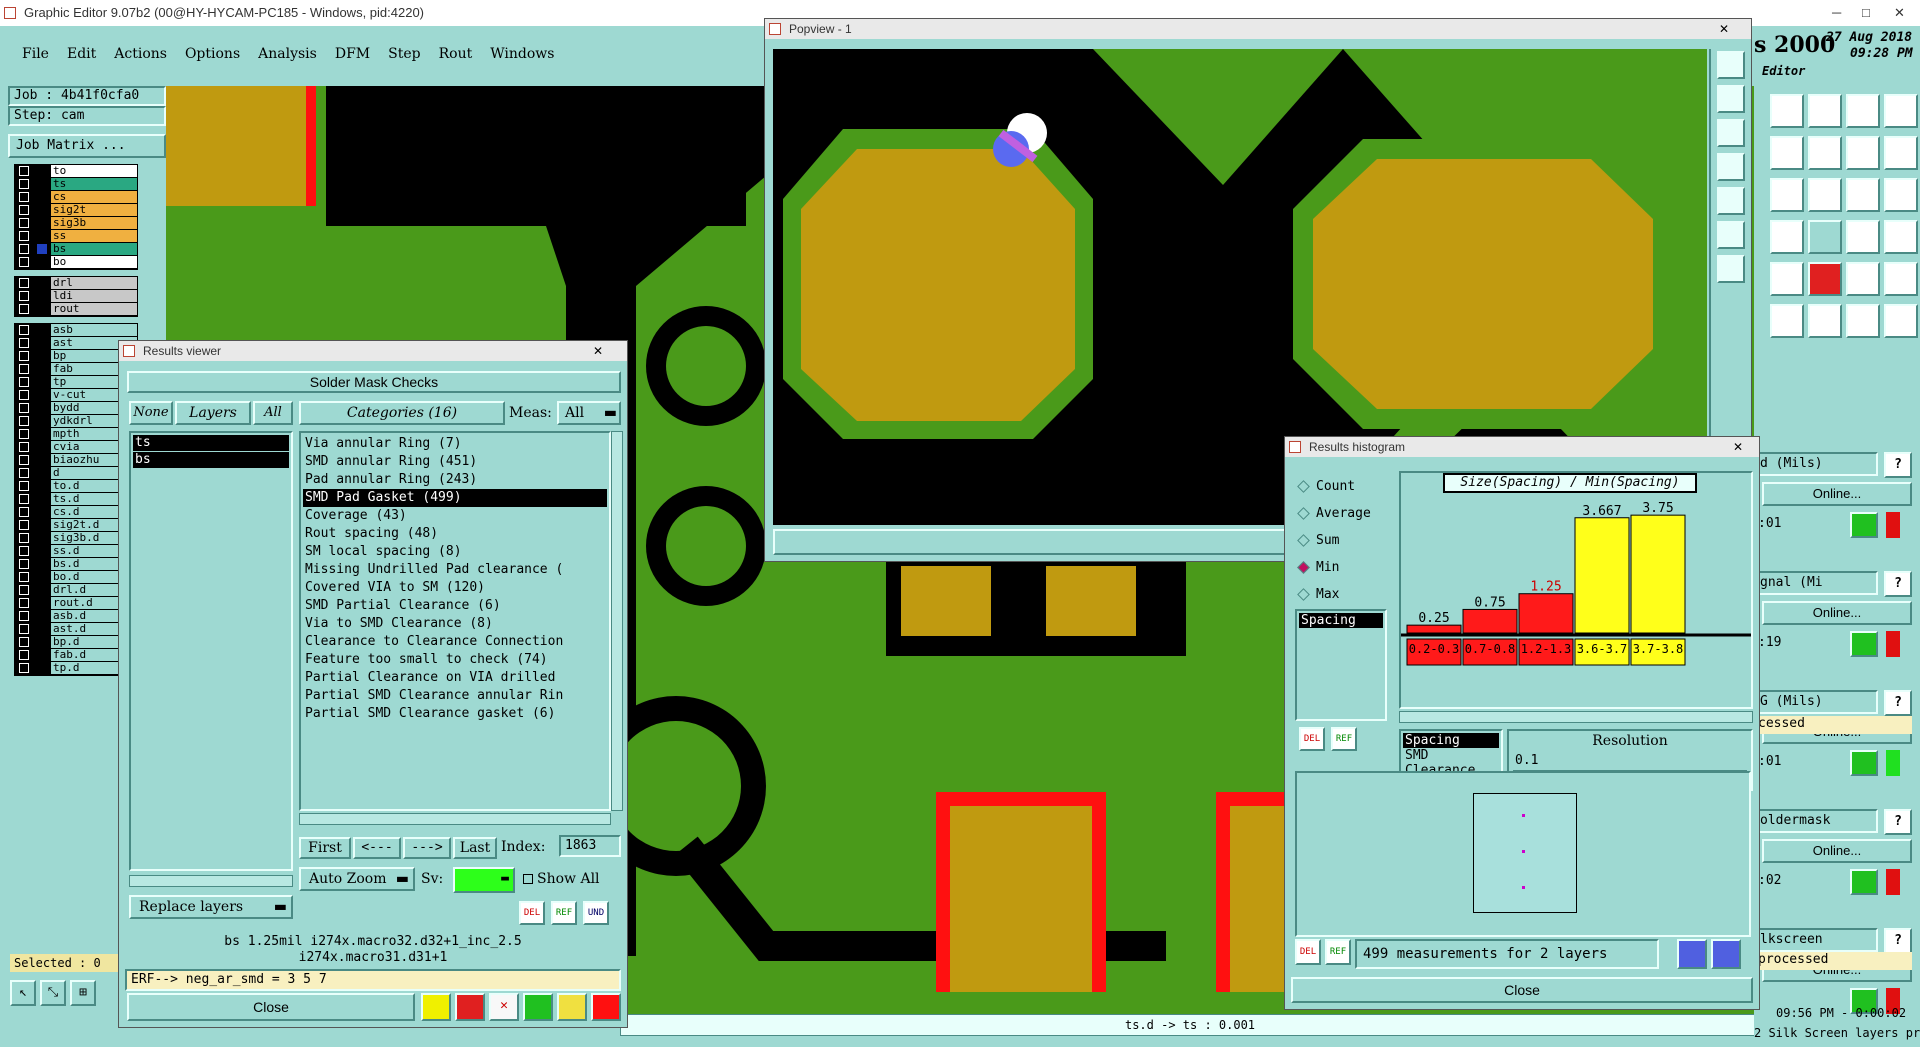  What do you see at coordinates (617, 621) in the screenshot?
I see `categories-vscroll` at bounding box center [617, 621].